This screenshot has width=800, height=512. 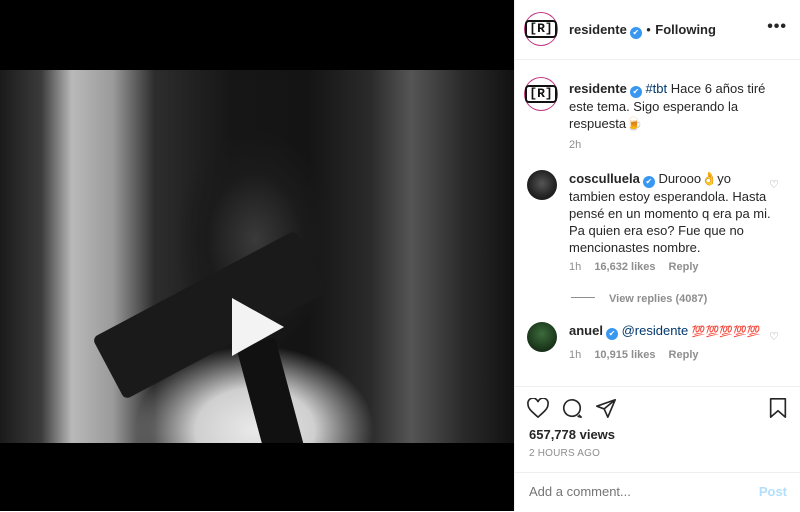 What do you see at coordinates (656, 88) in the screenshot?
I see `hashtag-link: #tbt` at bounding box center [656, 88].